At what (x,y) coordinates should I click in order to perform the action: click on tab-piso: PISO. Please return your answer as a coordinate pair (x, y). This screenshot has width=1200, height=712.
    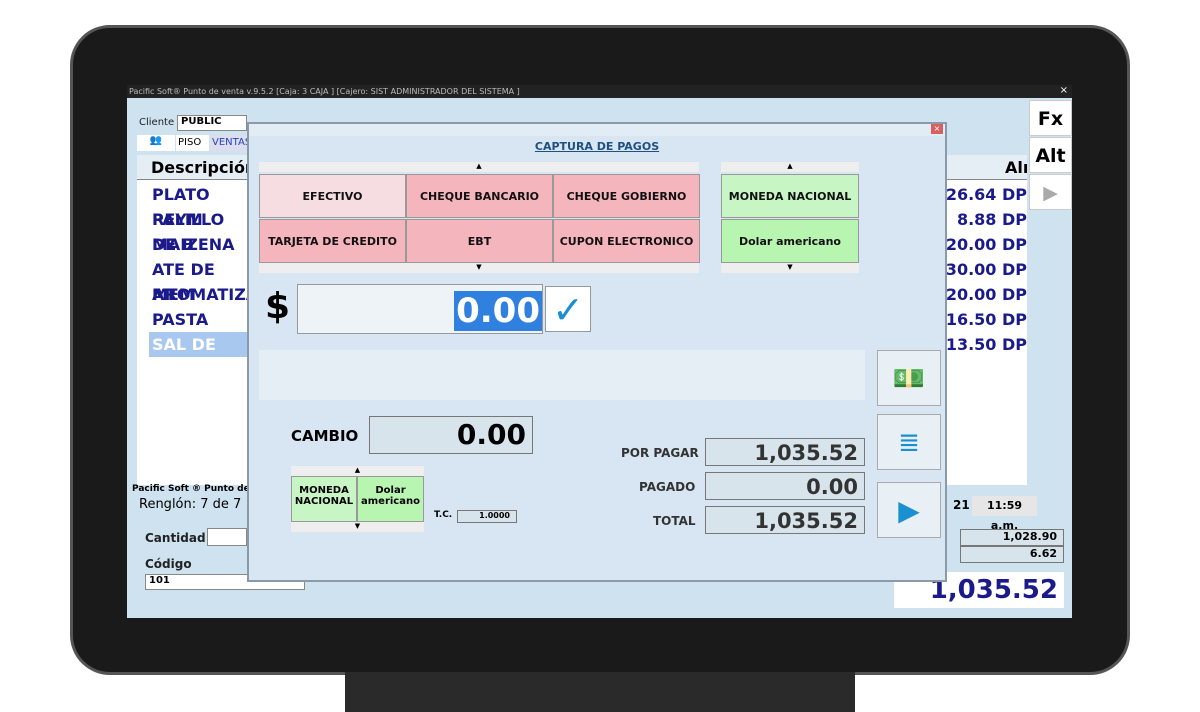
    Looking at the image, I should click on (192, 143).